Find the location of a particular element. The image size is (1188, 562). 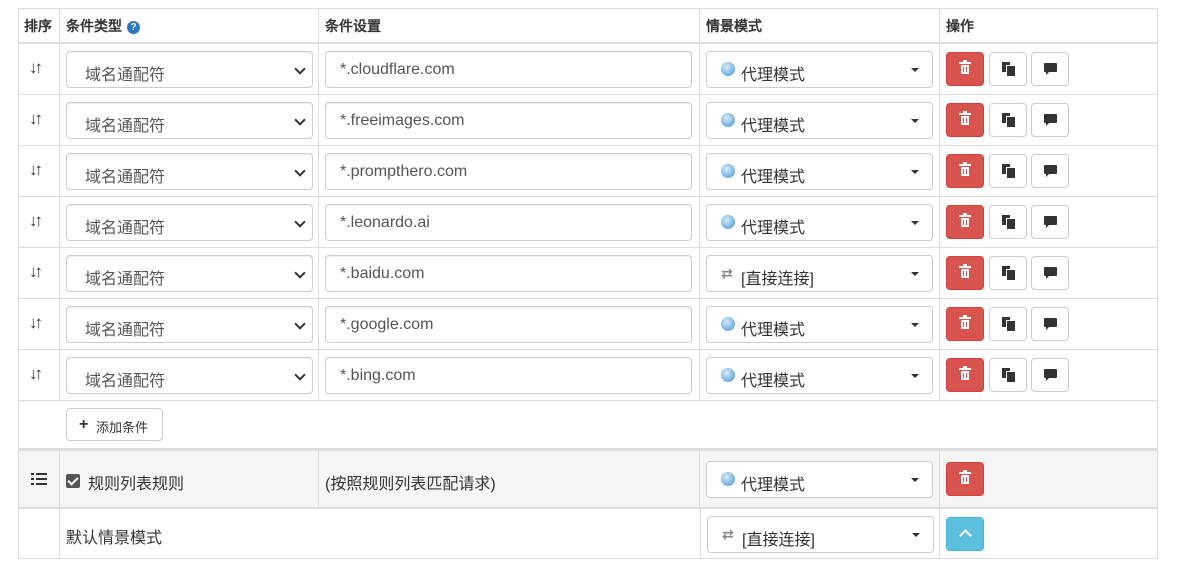

default-label-cell: 默认情景模式 is located at coordinates (380, 533).